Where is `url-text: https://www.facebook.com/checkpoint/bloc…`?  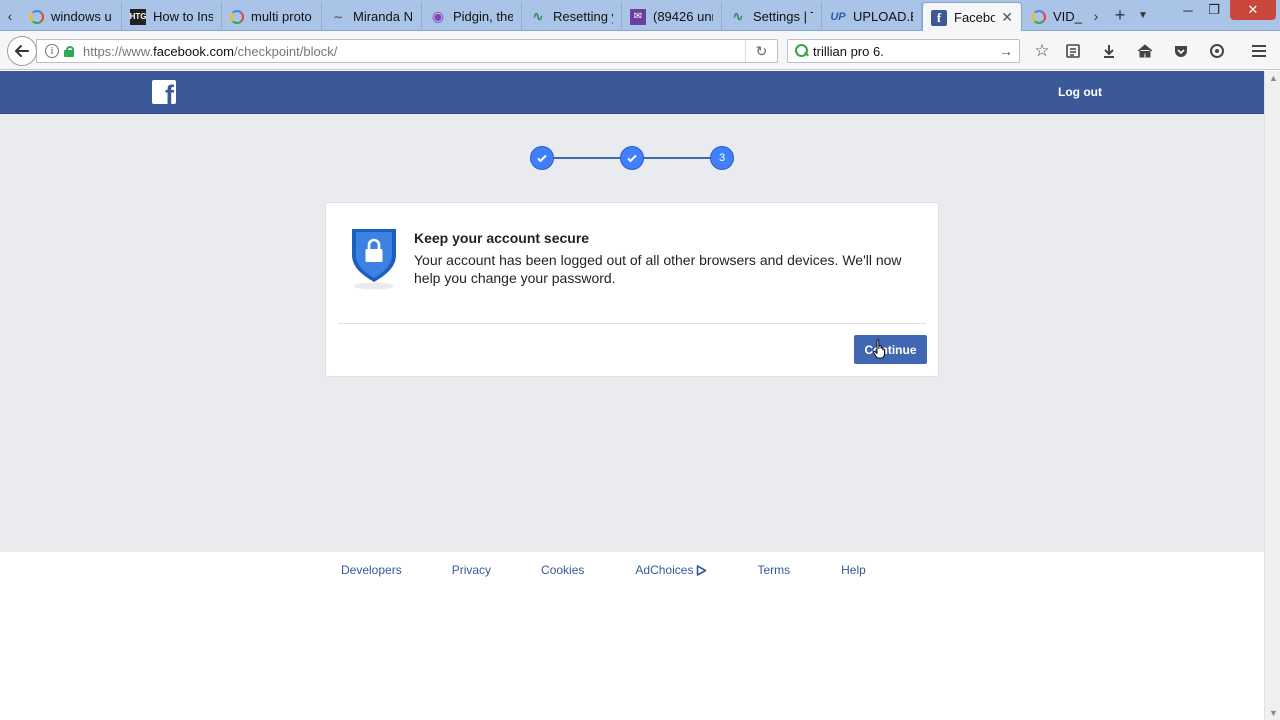
url-text: https://www.facebook.com/checkpoint/bloc… is located at coordinates (210, 51).